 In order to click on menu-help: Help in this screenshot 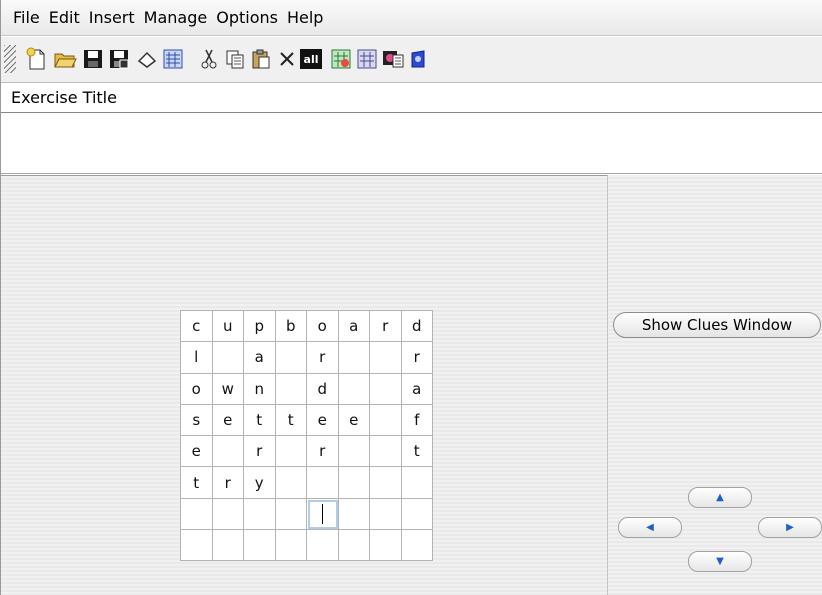, I will do `click(305, 17)`.